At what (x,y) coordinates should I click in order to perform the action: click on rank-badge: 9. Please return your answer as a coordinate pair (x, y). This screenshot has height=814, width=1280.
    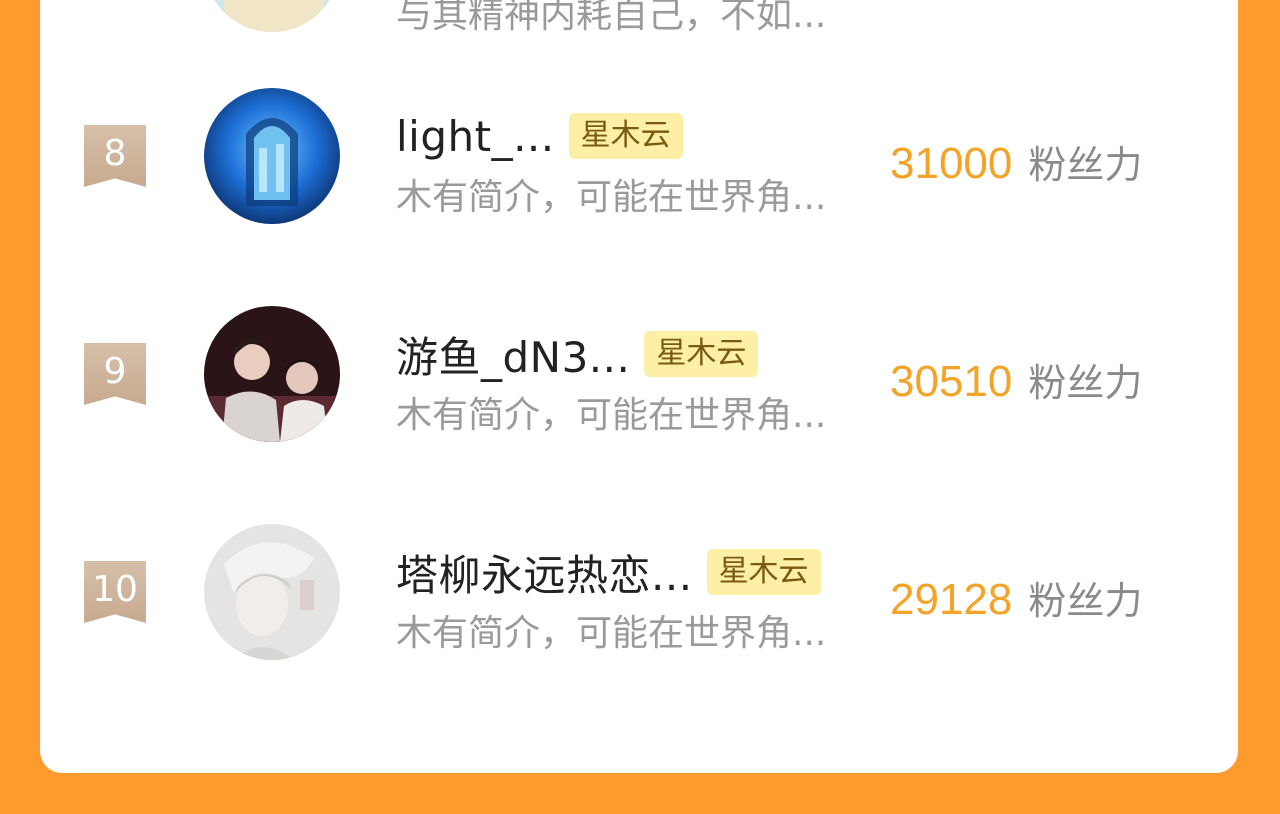
    Looking at the image, I should click on (115, 374).